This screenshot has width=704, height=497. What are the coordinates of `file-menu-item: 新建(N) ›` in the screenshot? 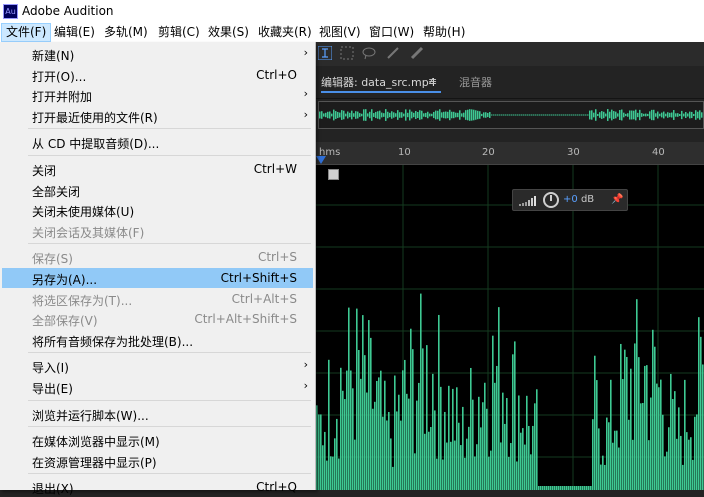 It's located at (157, 54).